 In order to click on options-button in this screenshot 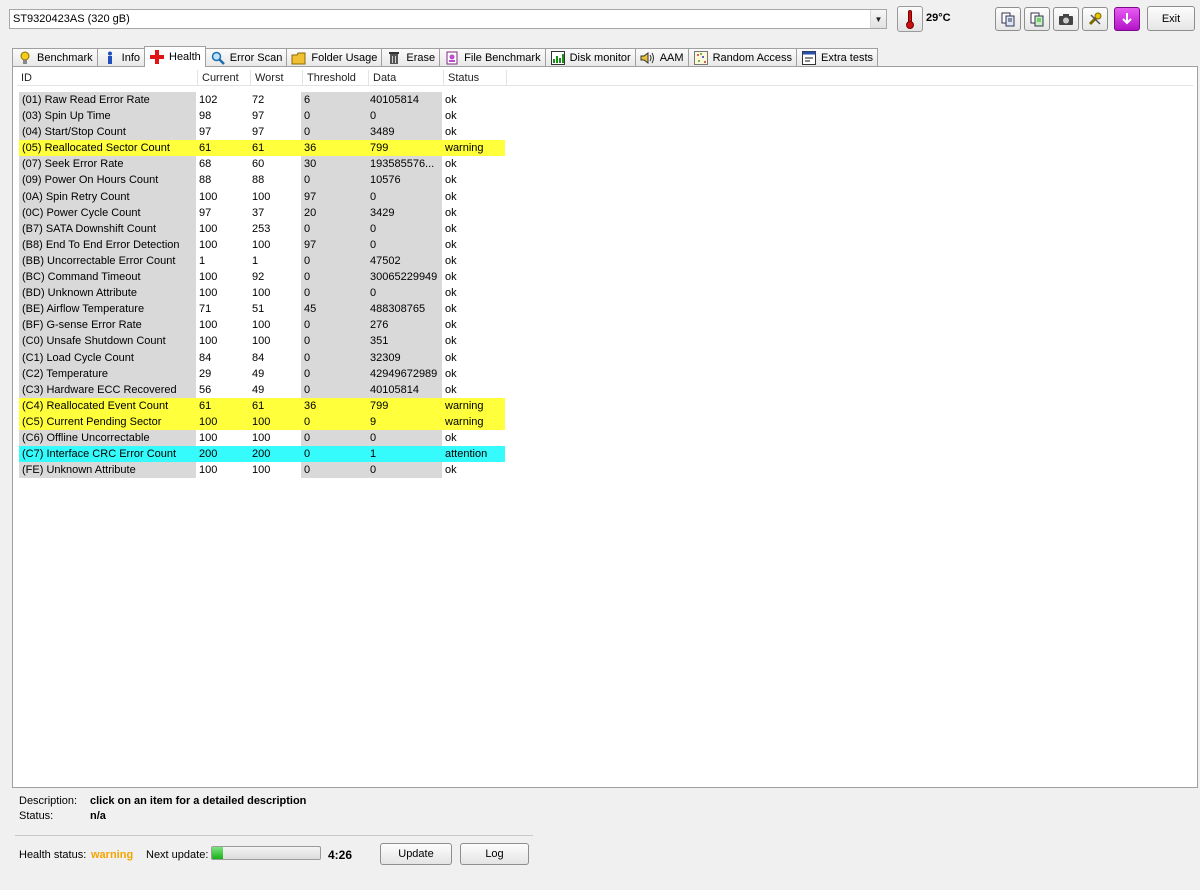, I will do `click(1095, 19)`.